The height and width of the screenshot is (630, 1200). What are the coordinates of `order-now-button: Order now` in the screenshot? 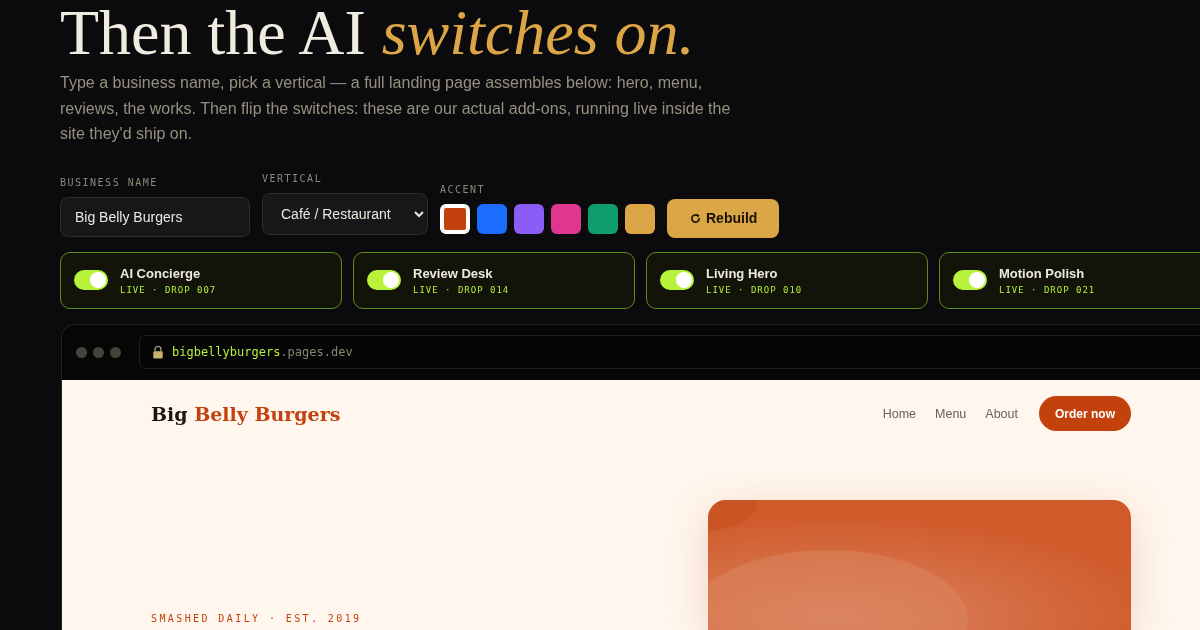 It's located at (1085, 413).